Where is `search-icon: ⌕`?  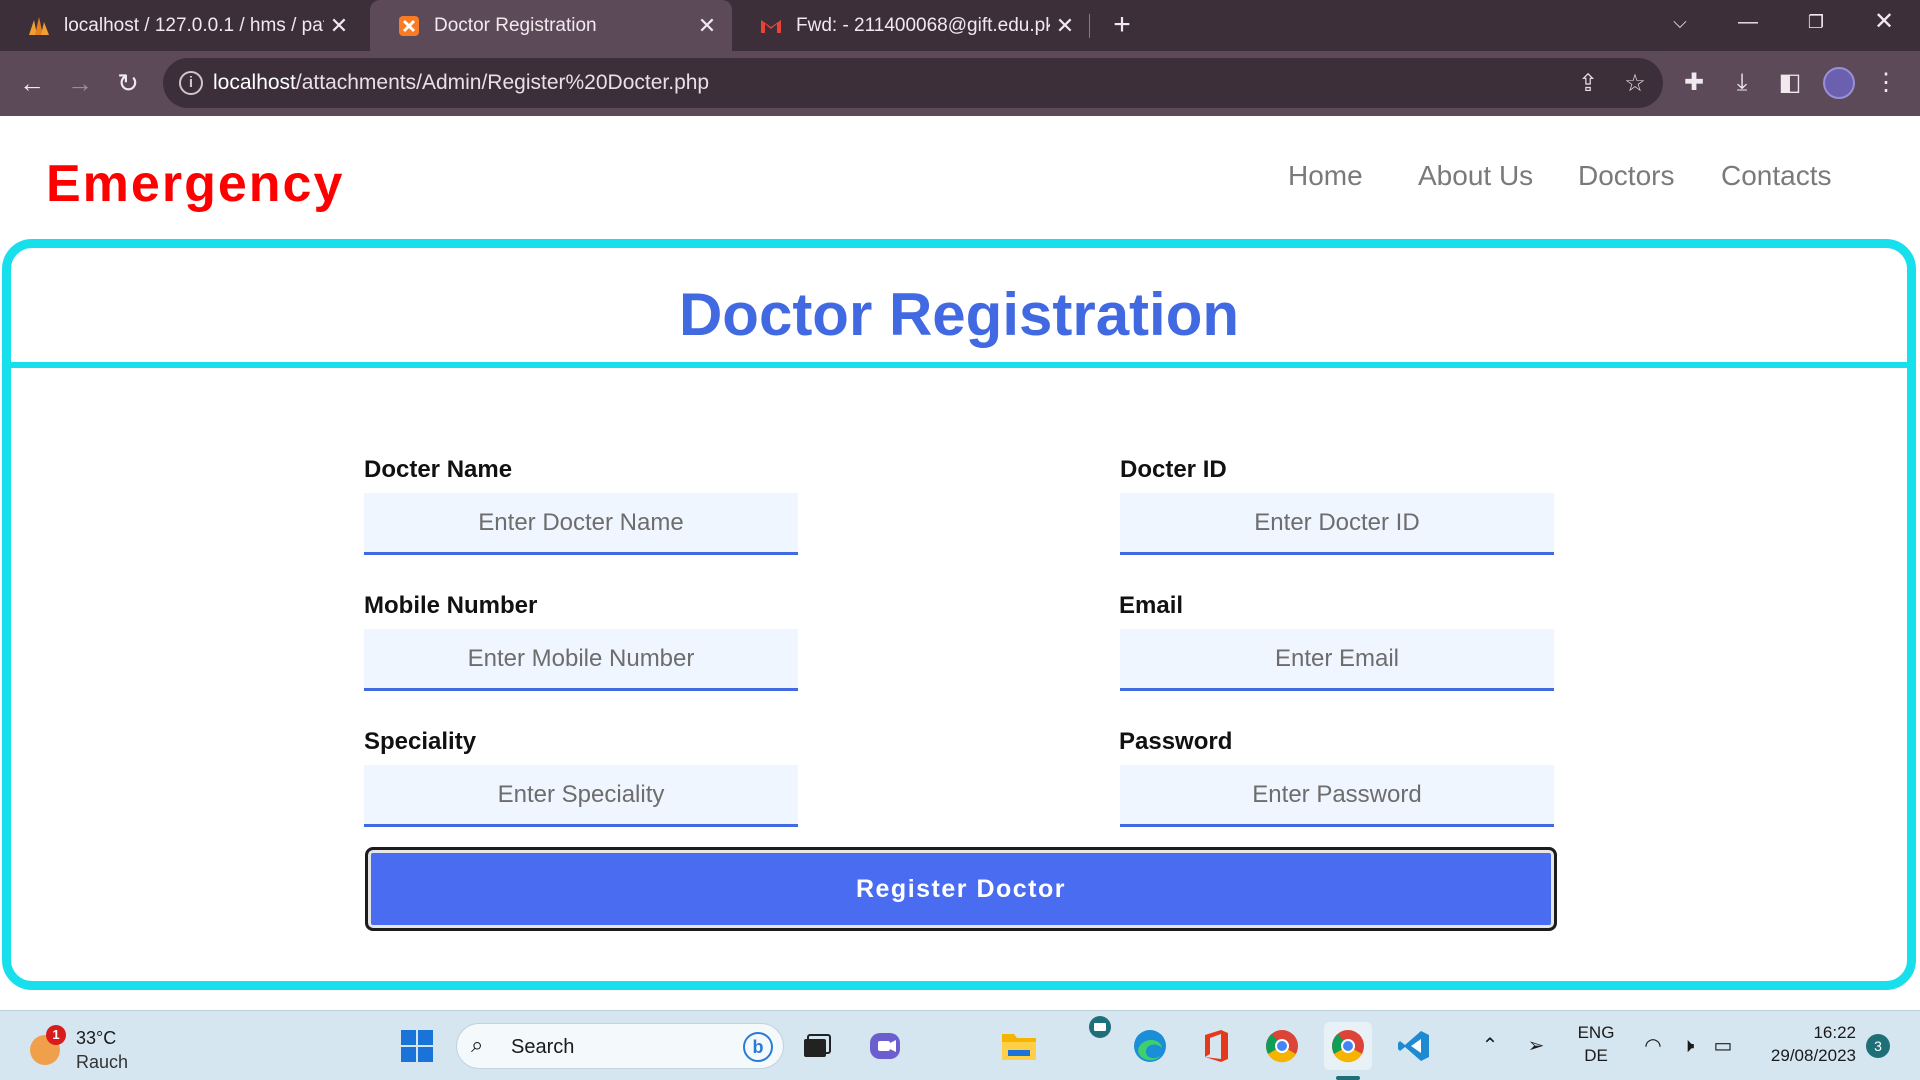
search-icon: ⌕ is located at coordinates (477, 1044).